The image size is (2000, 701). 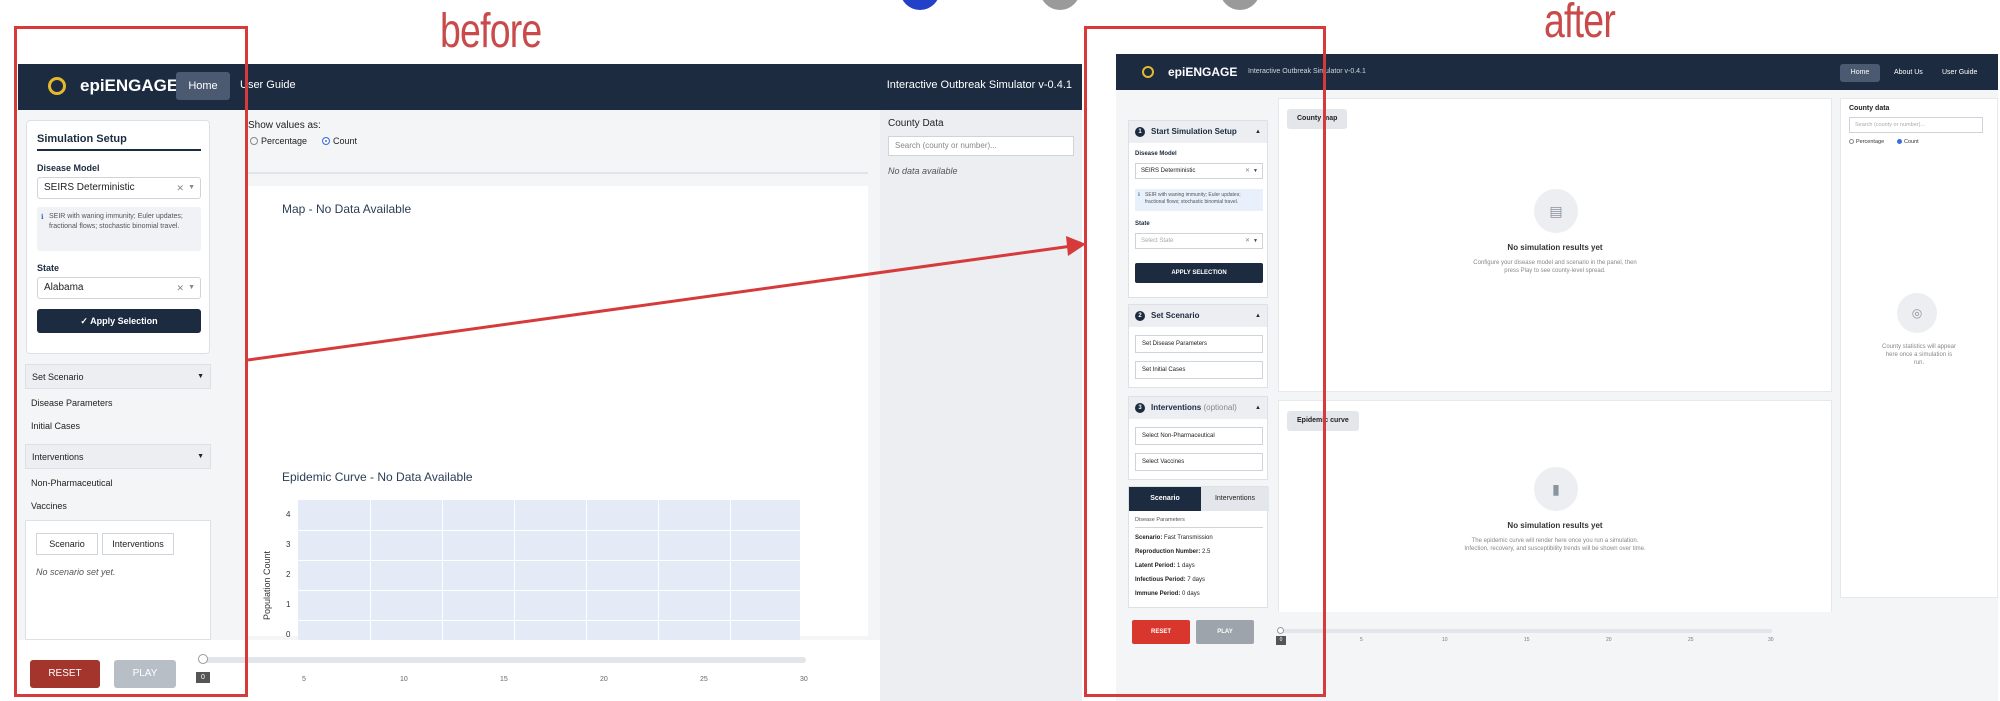 I want to click on epi-empty-title: No simulation results yet, so click(x=1555, y=525).